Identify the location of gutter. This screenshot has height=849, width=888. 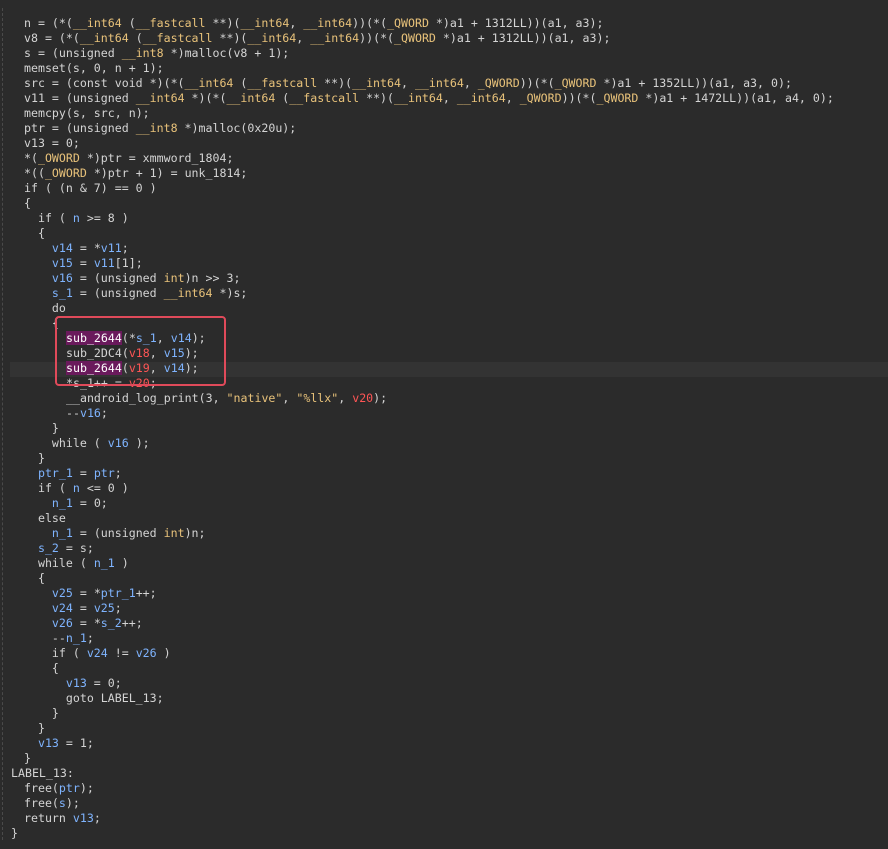
(5, 424).